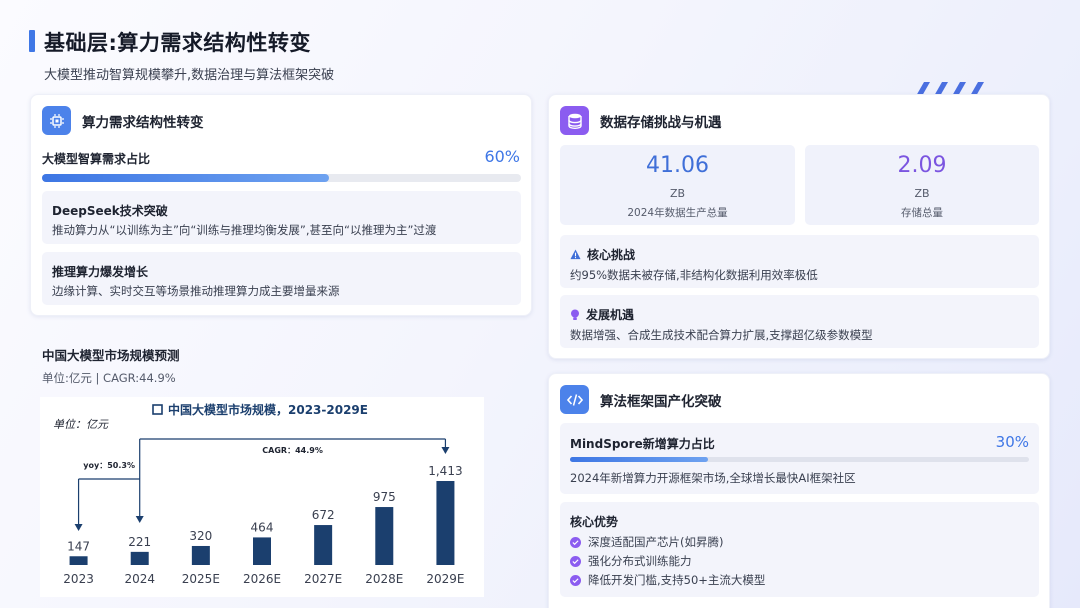 This screenshot has width=1080, height=608. What do you see at coordinates (594, 522) in the screenshot?
I see `advantages-title: 核心优势` at bounding box center [594, 522].